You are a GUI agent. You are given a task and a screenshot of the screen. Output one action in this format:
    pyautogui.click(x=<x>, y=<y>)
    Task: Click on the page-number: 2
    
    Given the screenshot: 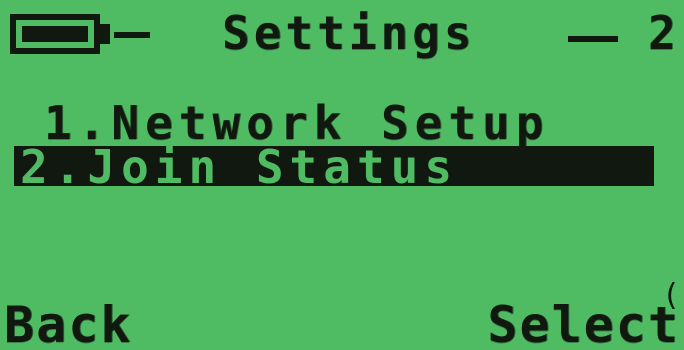 What is the action you would take?
    pyautogui.click(x=662, y=33)
    